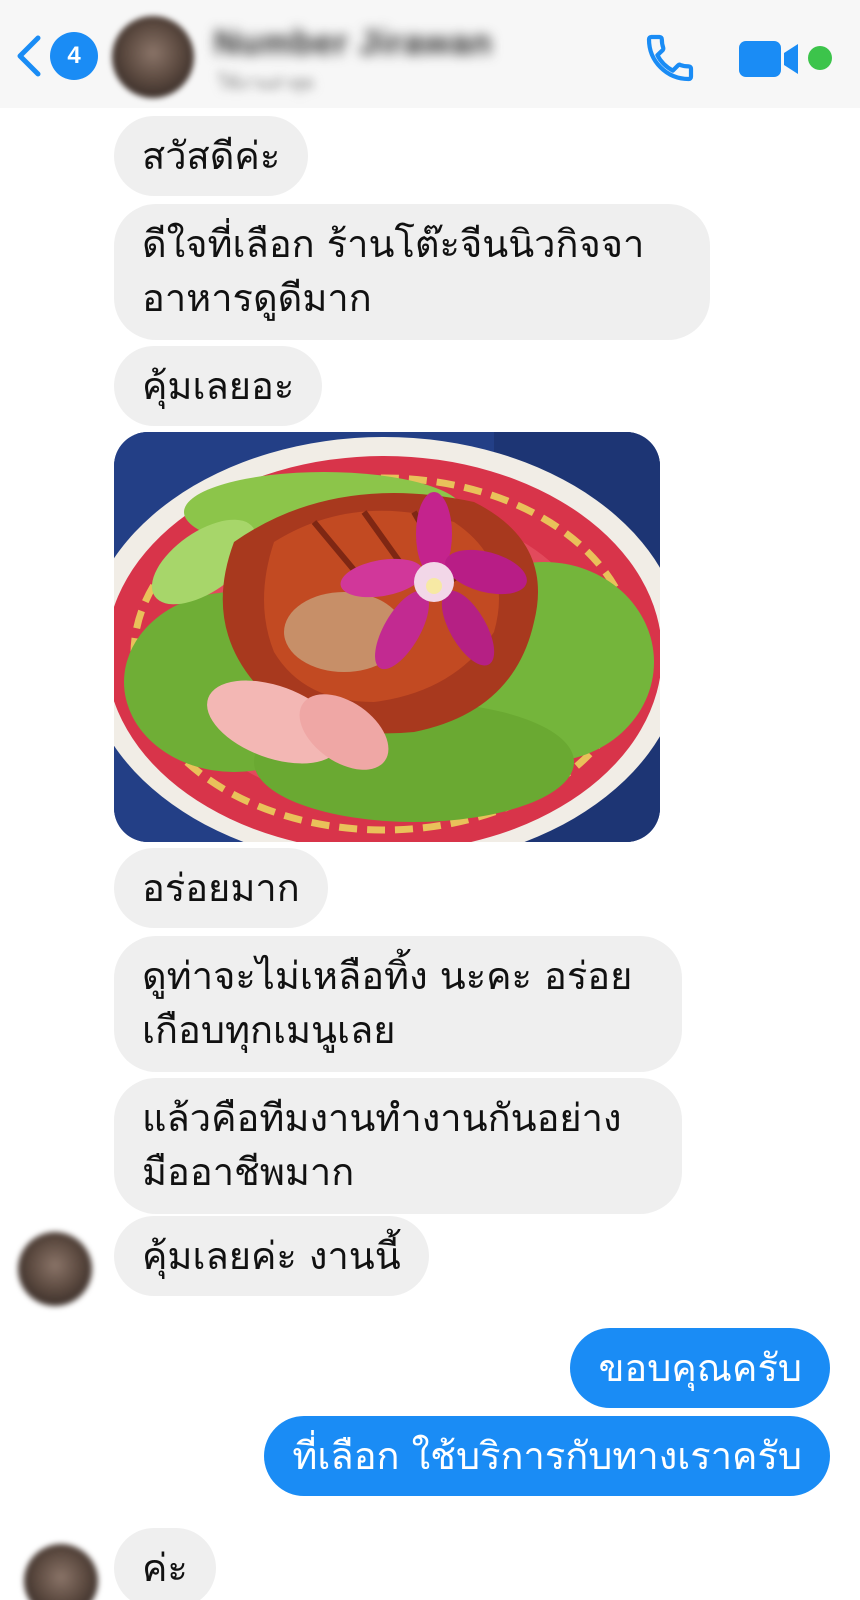  I want to click on message-text: ขอบคุณครับ, so click(700, 1368).